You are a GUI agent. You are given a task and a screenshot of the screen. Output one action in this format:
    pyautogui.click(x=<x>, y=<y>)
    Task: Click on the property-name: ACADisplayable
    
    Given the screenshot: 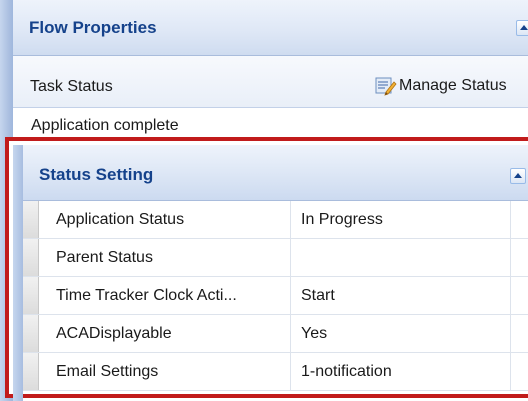 What is the action you would take?
    pyautogui.click(x=165, y=333)
    